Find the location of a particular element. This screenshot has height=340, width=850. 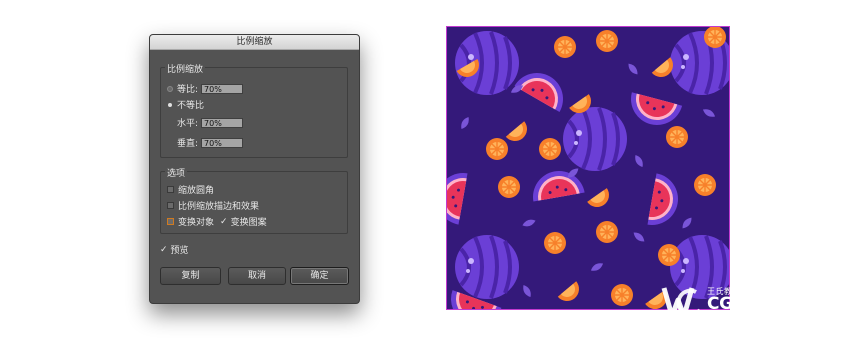

horizontal-field: 70% is located at coordinates (222, 122).